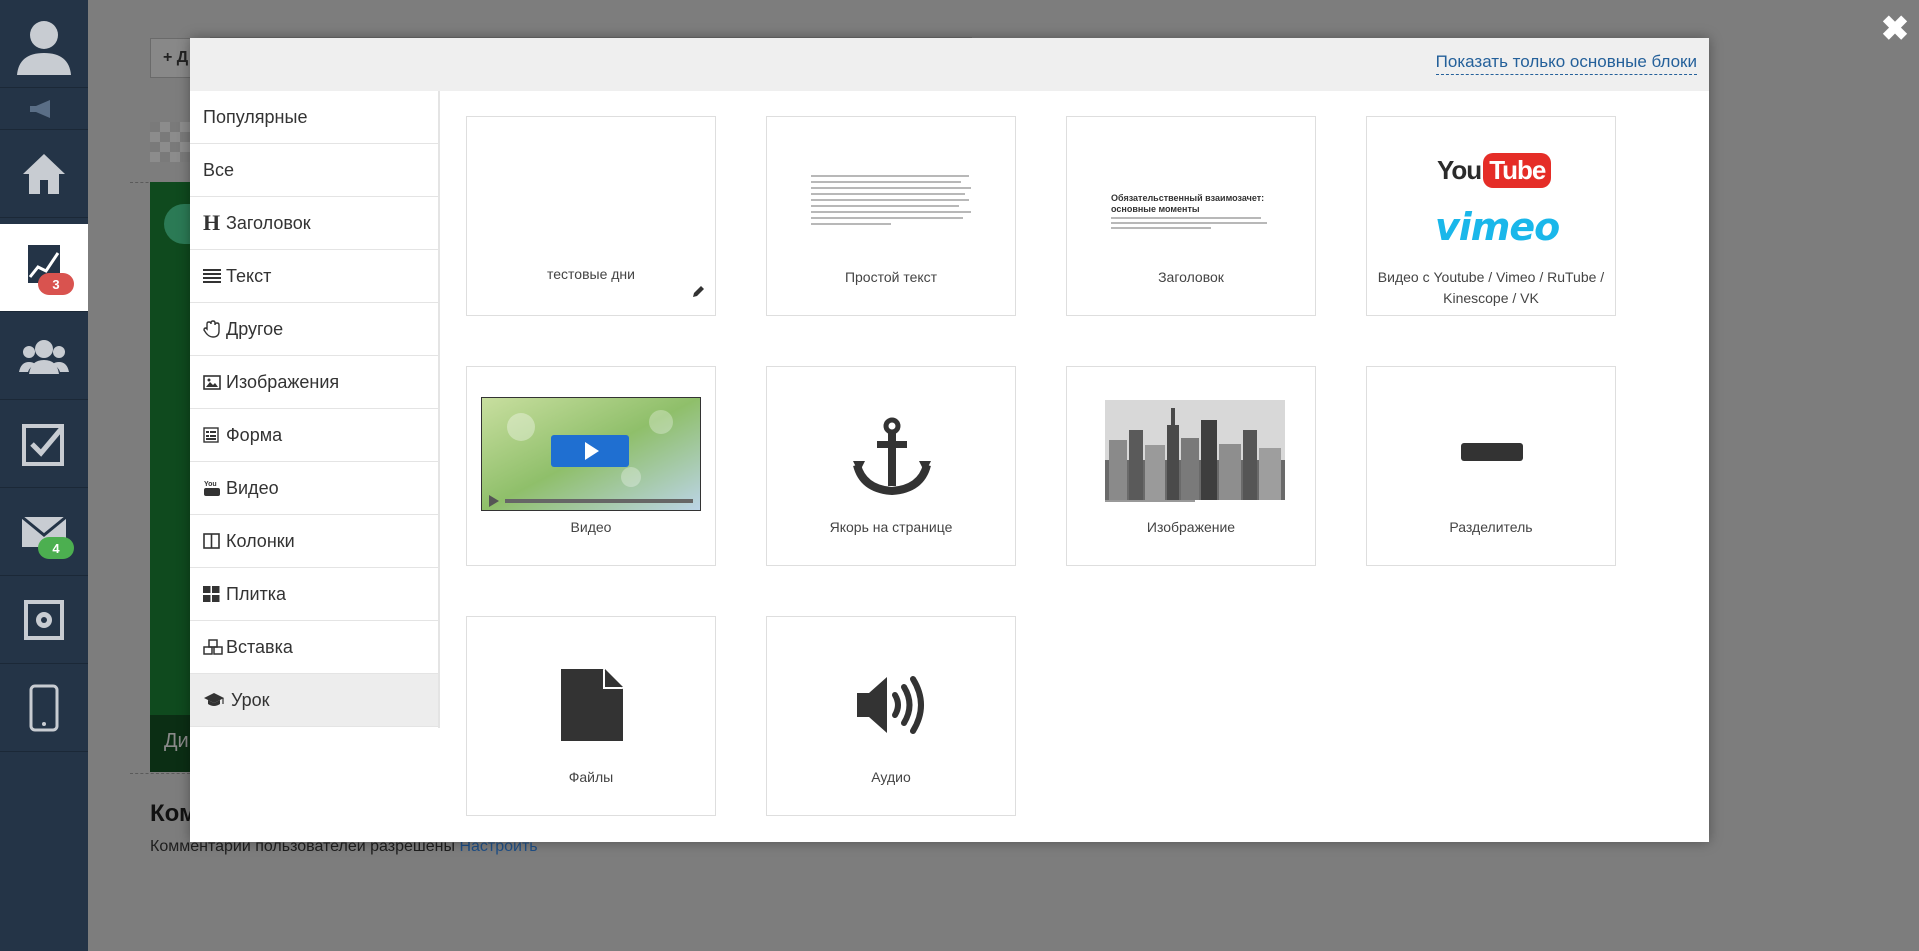  I want to click on tile-label: Заголовок, so click(1191, 277).